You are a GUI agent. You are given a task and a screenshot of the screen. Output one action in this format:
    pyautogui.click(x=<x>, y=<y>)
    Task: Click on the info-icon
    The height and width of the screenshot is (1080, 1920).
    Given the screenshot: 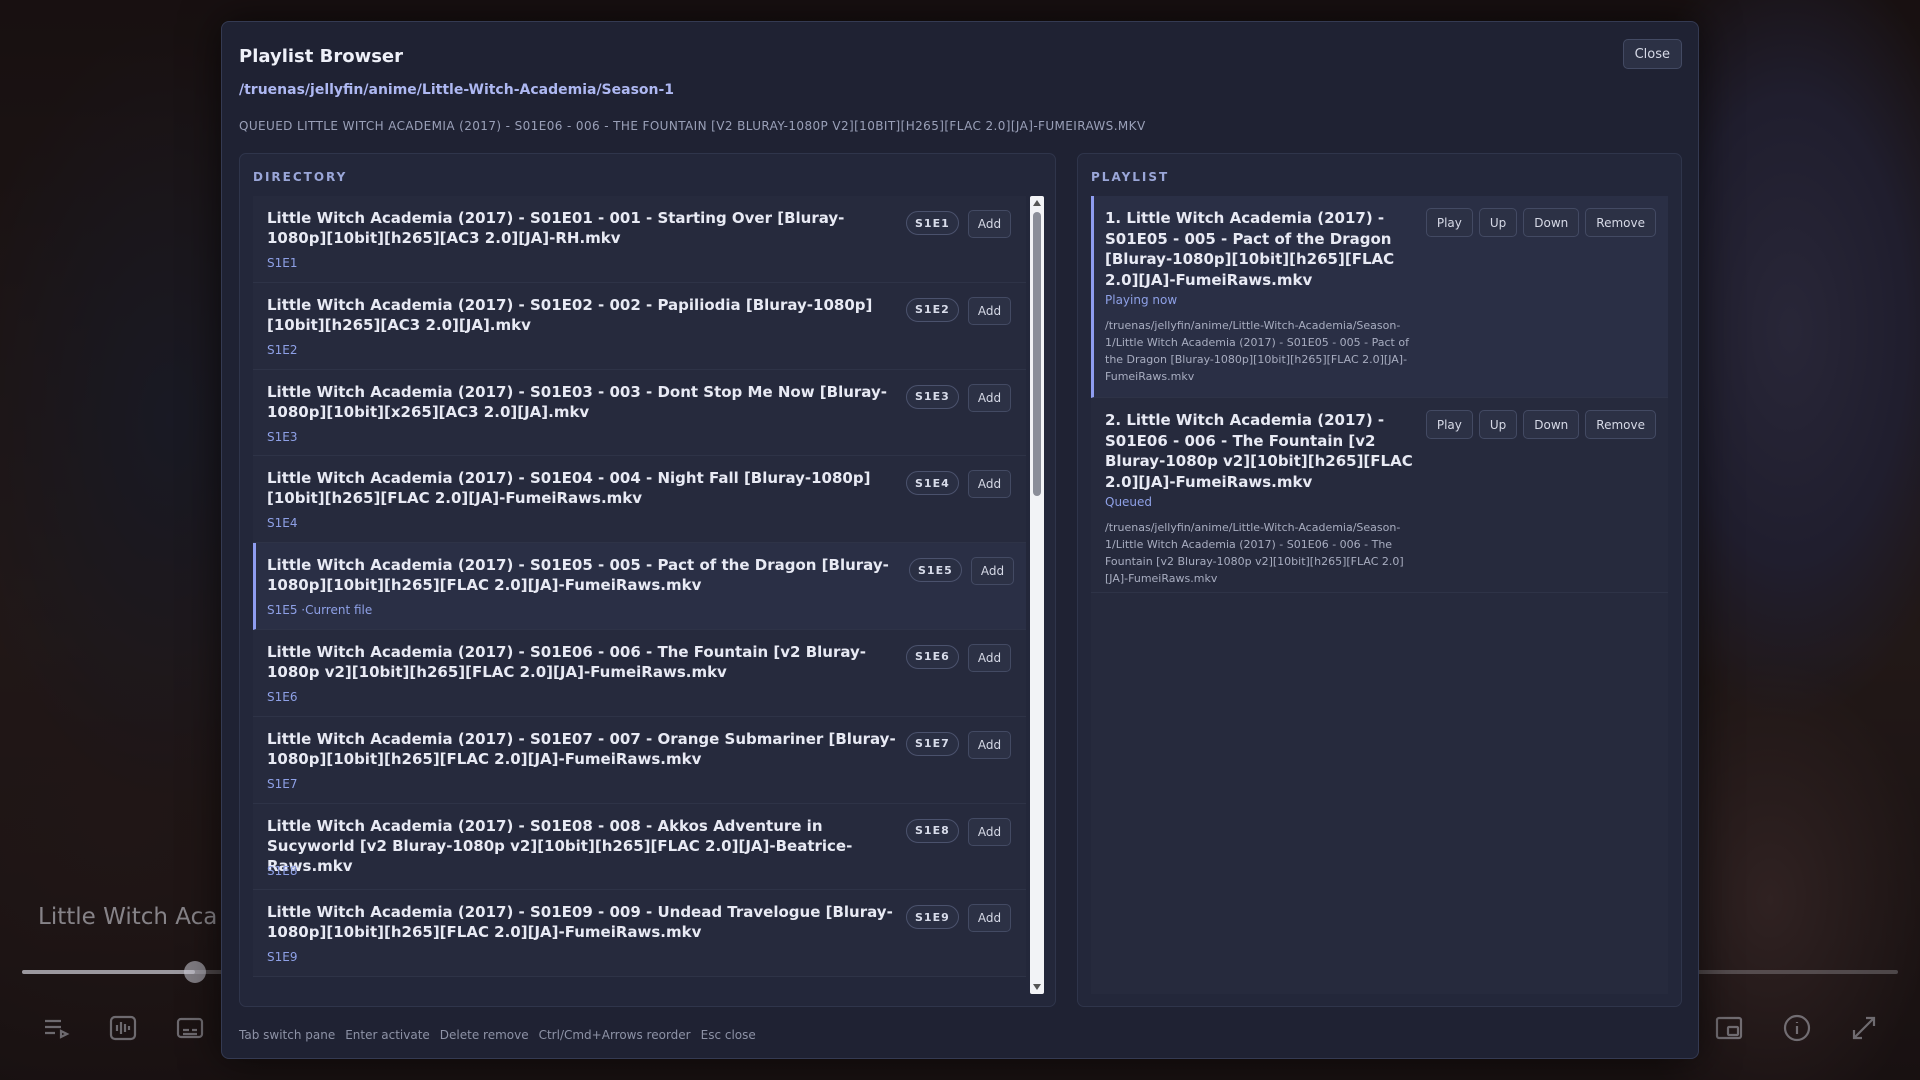 What is the action you would take?
    pyautogui.click(x=1797, y=1028)
    